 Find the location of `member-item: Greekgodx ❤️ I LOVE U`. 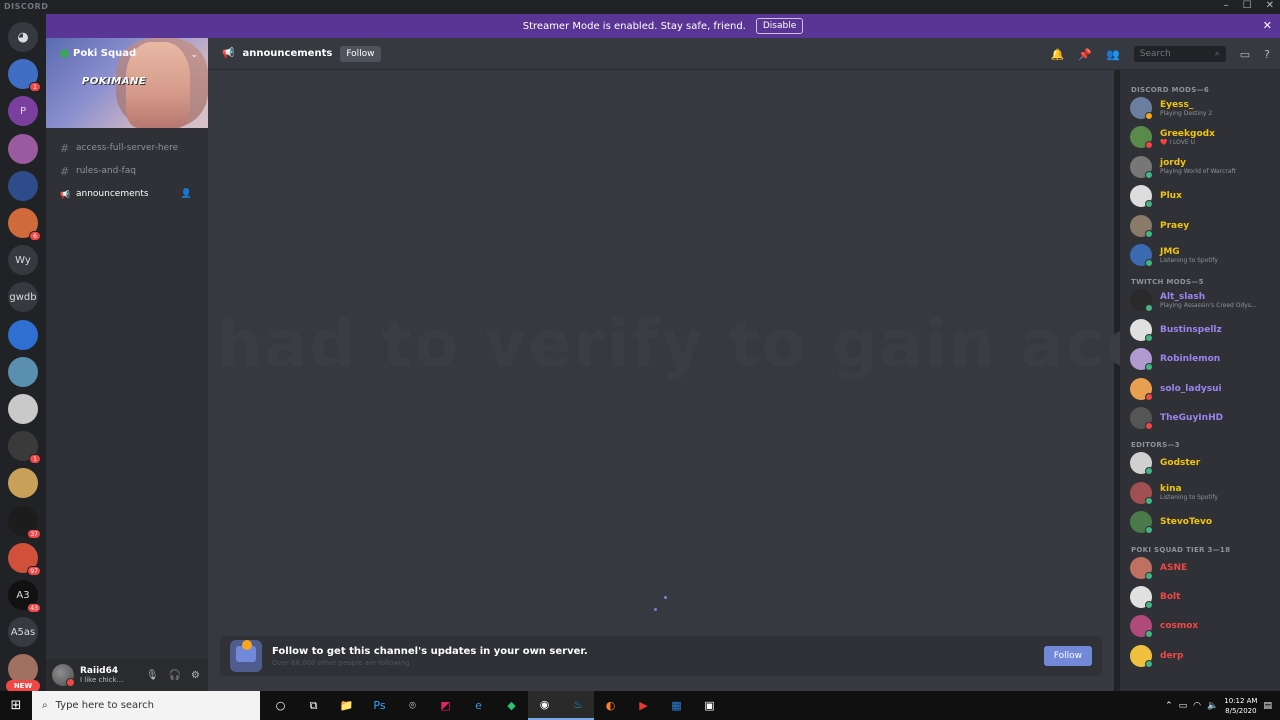

member-item: Greekgodx ❤️ I LOVE U is located at coordinates (1203, 137).